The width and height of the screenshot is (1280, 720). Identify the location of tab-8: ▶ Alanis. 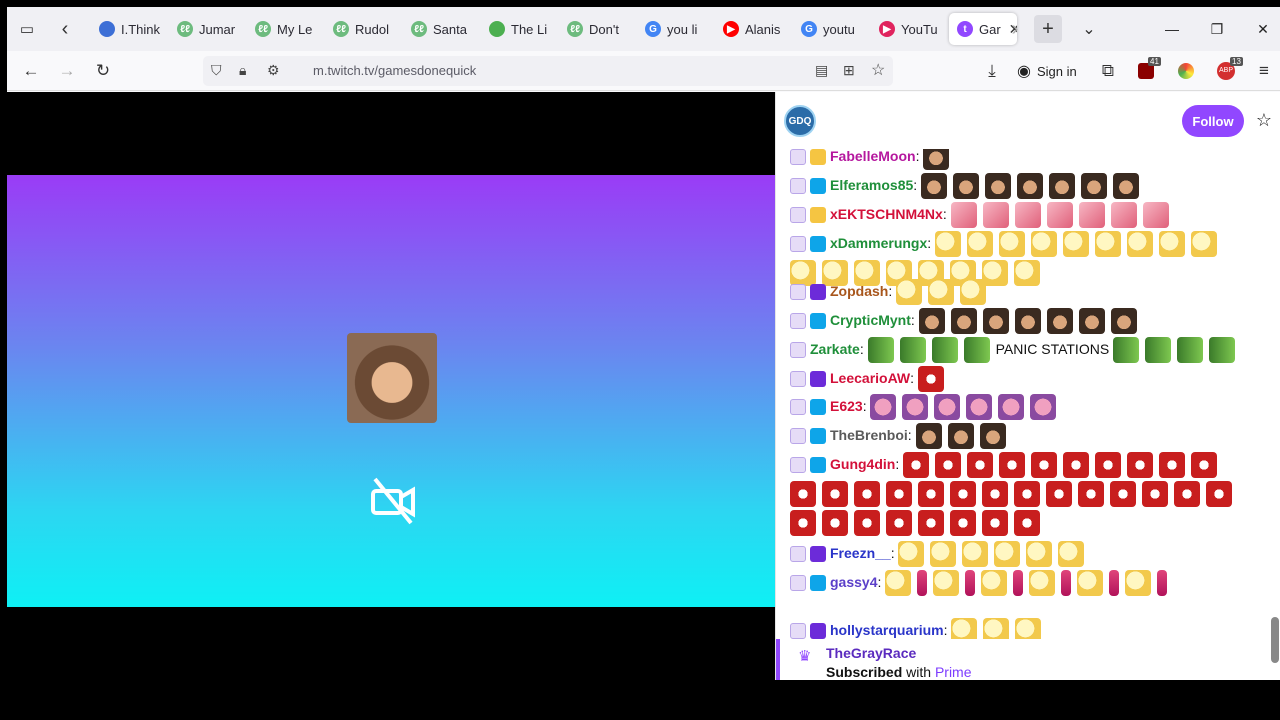
(753, 29).